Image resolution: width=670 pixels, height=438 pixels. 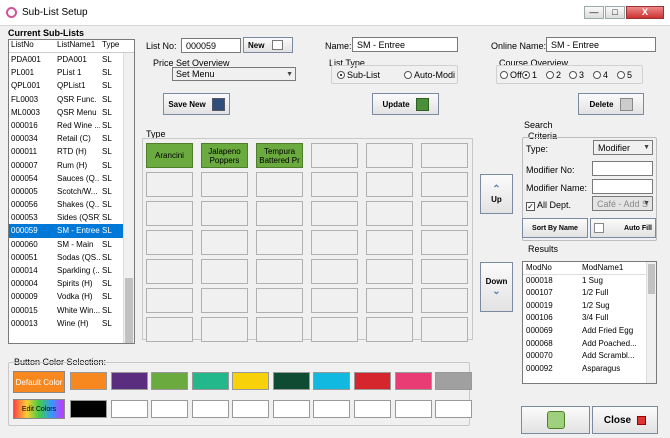 I want to click on results-scroll-thumb, so click(x=651, y=279).